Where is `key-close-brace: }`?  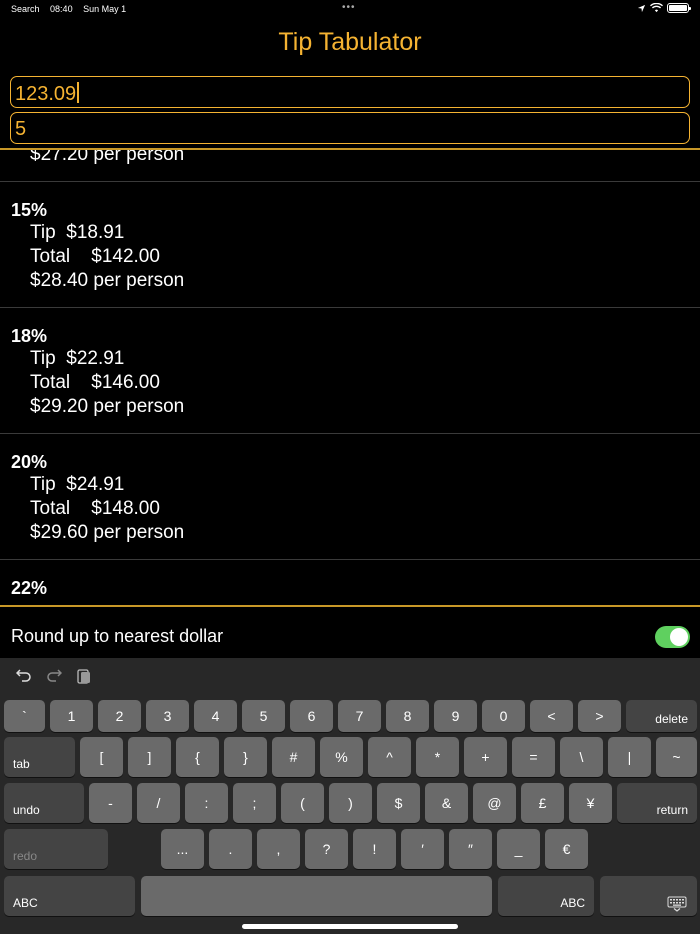
key-close-brace: } is located at coordinates (245, 757).